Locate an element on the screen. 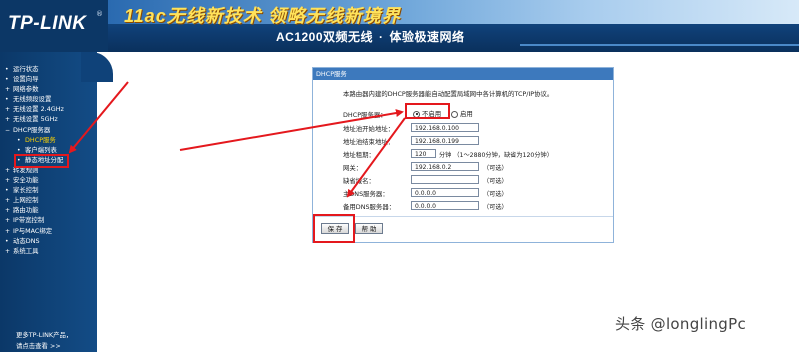 The image size is (799, 352). banner-sub-left: AC1200双频无线 is located at coordinates (325, 37).